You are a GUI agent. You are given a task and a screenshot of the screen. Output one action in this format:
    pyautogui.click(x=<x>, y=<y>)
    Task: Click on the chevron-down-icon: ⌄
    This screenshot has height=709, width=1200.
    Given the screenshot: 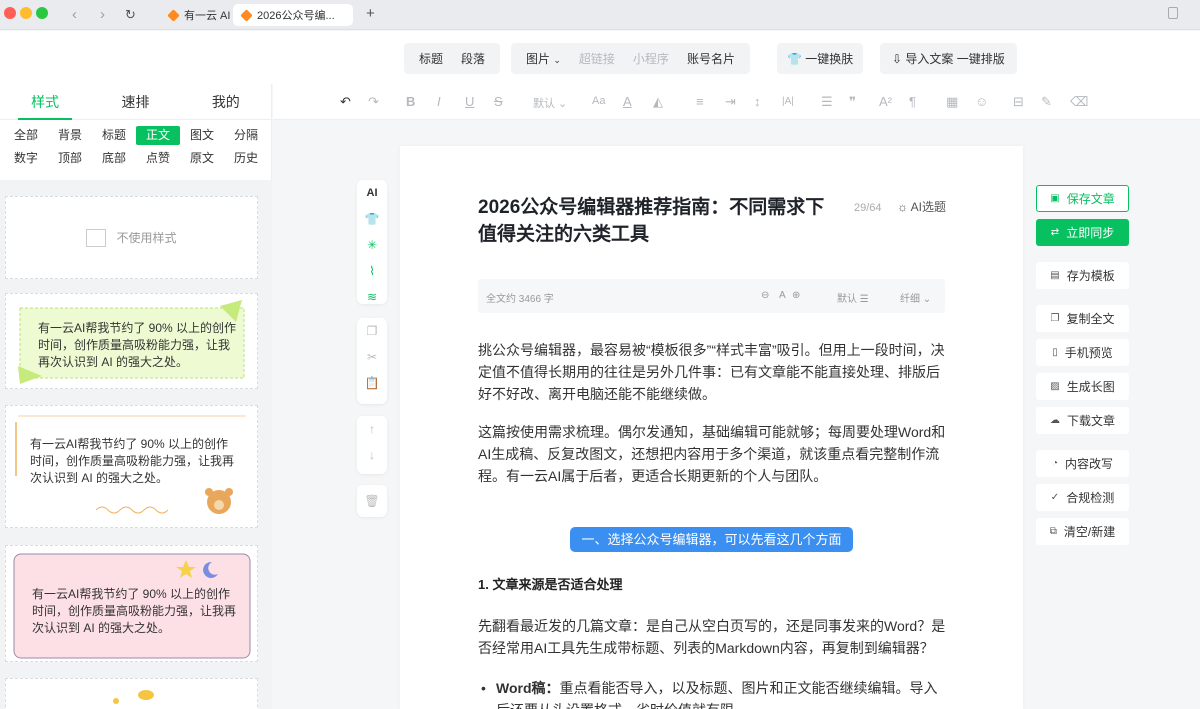 What is the action you would take?
    pyautogui.click(x=557, y=60)
    